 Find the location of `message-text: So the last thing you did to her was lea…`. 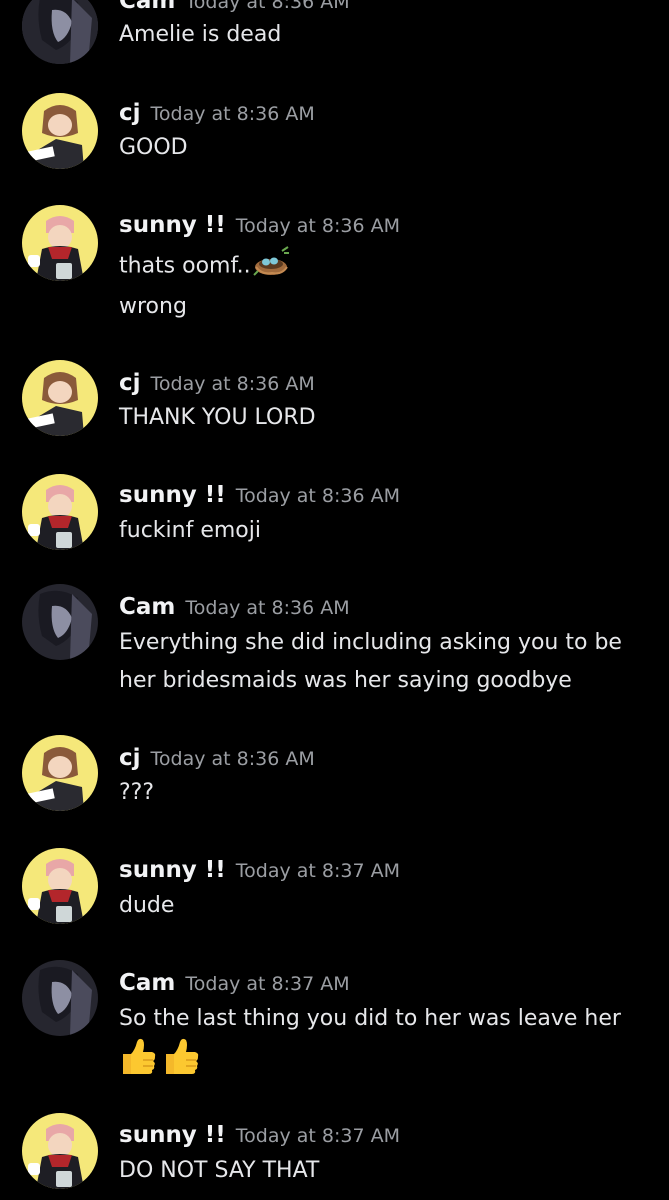

message-text: So the last thing you did to her was lea… is located at coordinates (370, 1018).